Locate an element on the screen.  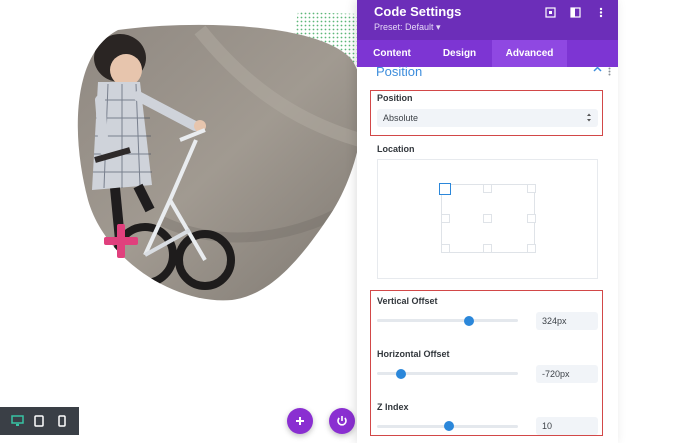
plus-decoration-icon is located at coordinates (121, 241).